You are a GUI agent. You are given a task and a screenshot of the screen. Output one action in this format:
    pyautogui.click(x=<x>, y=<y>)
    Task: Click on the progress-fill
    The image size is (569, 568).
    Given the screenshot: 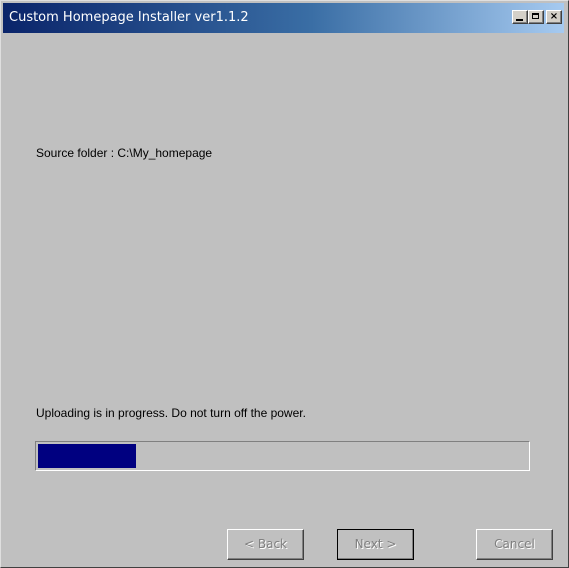 What is the action you would take?
    pyautogui.click(x=87, y=456)
    